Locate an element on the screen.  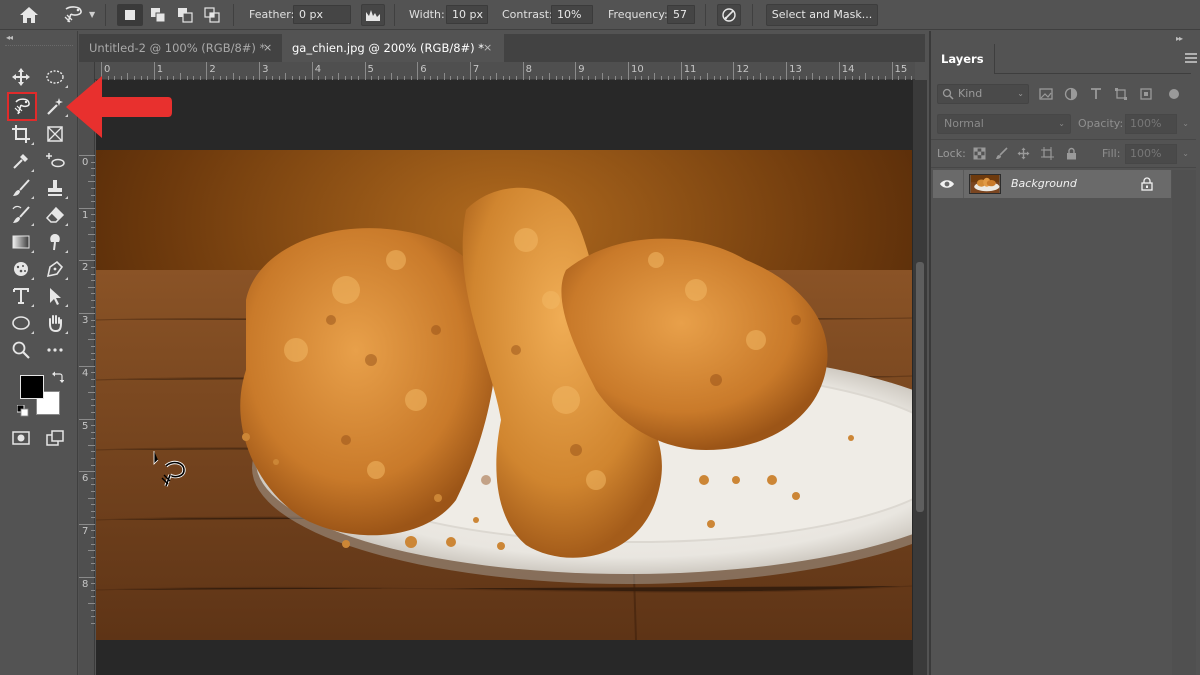
panel-divider is located at coordinates (930, 353).